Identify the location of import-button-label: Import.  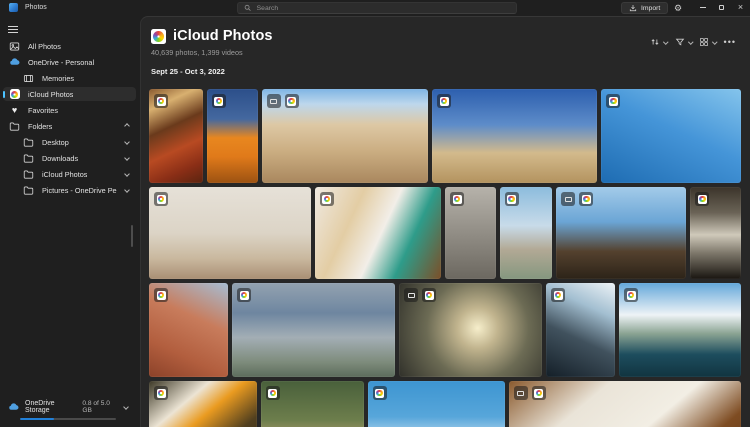
(651, 8).